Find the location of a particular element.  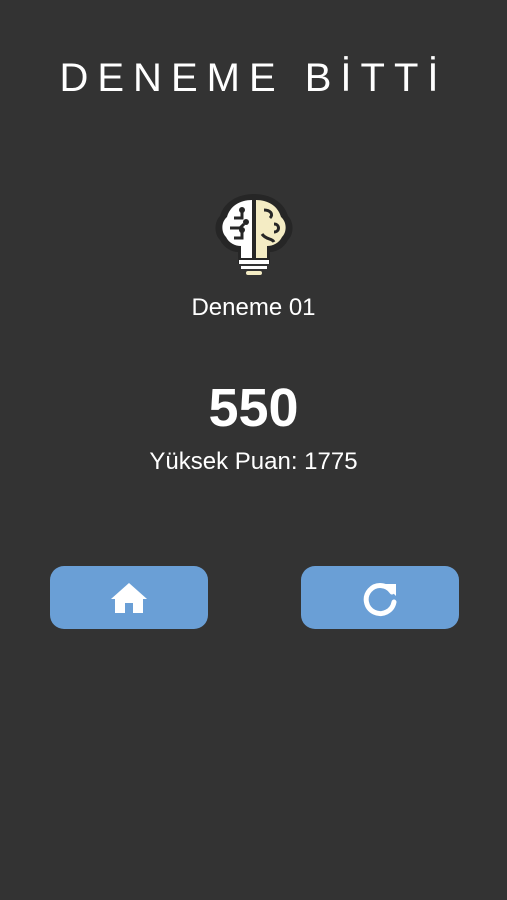

home-icon is located at coordinates (129, 598).